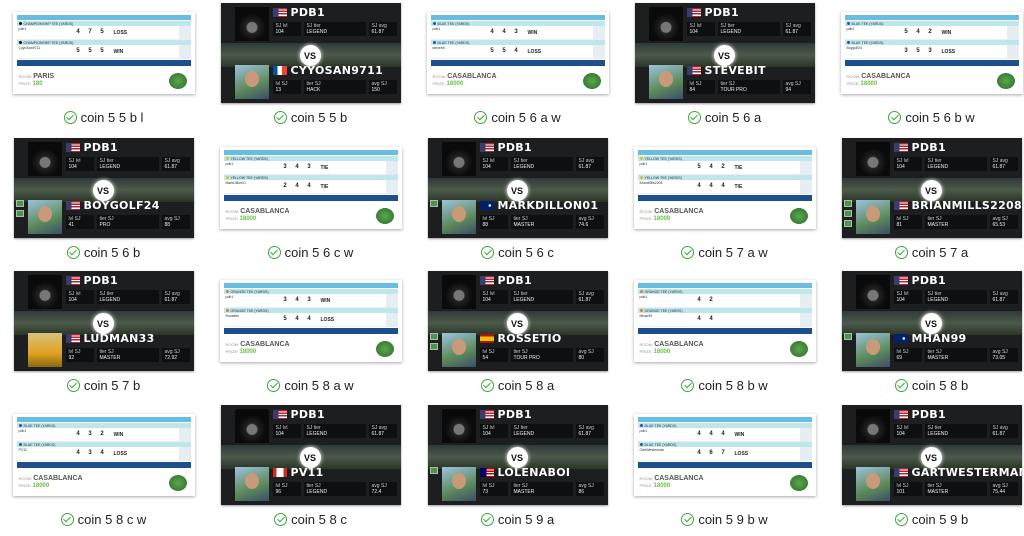 The width and height of the screenshot is (1024, 536). Describe the element at coordinates (907, 222) in the screenshot. I see `stat-lvl: lvl SJ 81` at that location.